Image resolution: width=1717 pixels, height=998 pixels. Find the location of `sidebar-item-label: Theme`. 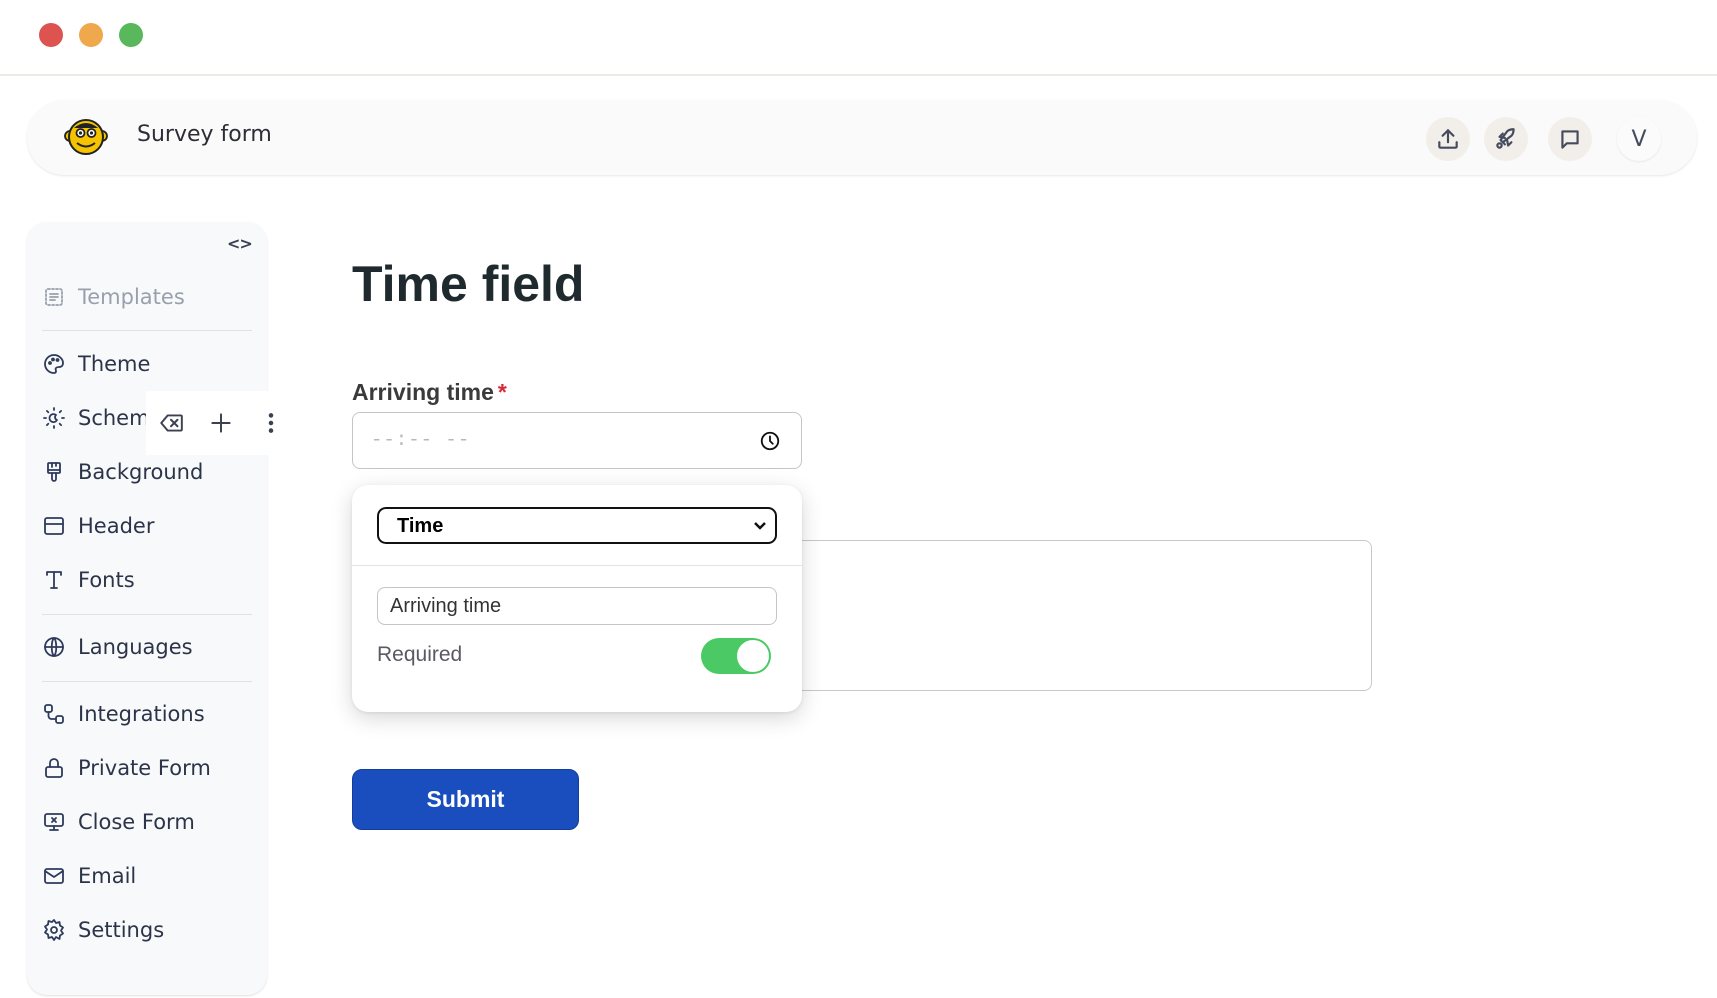

sidebar-item-label: Theme is located at coordinates (114, 364).